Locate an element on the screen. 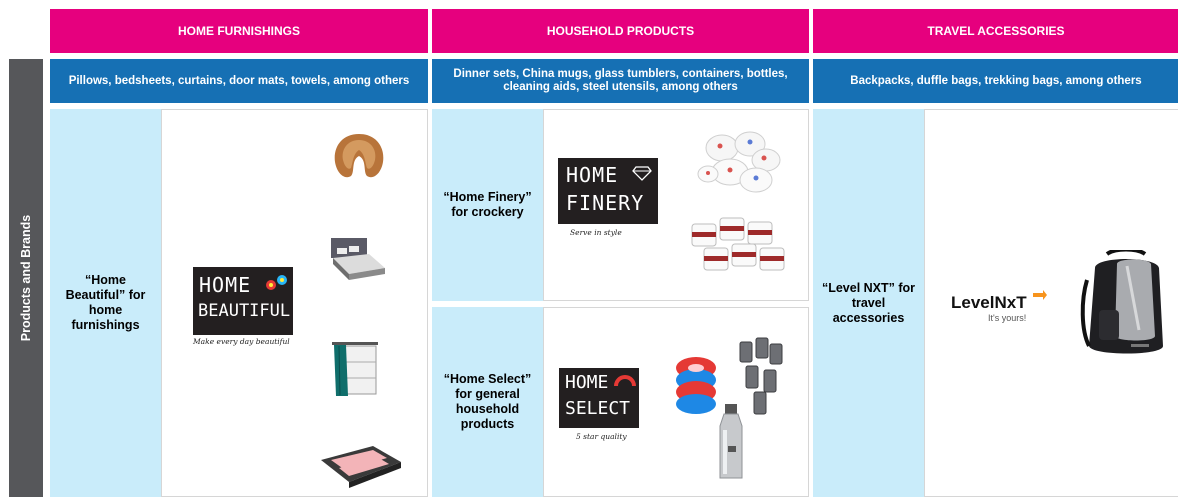 The height and width of the screenshot is (497, 1178). home-select-logo: HOME SELECT is located at coordinates (599, 398).